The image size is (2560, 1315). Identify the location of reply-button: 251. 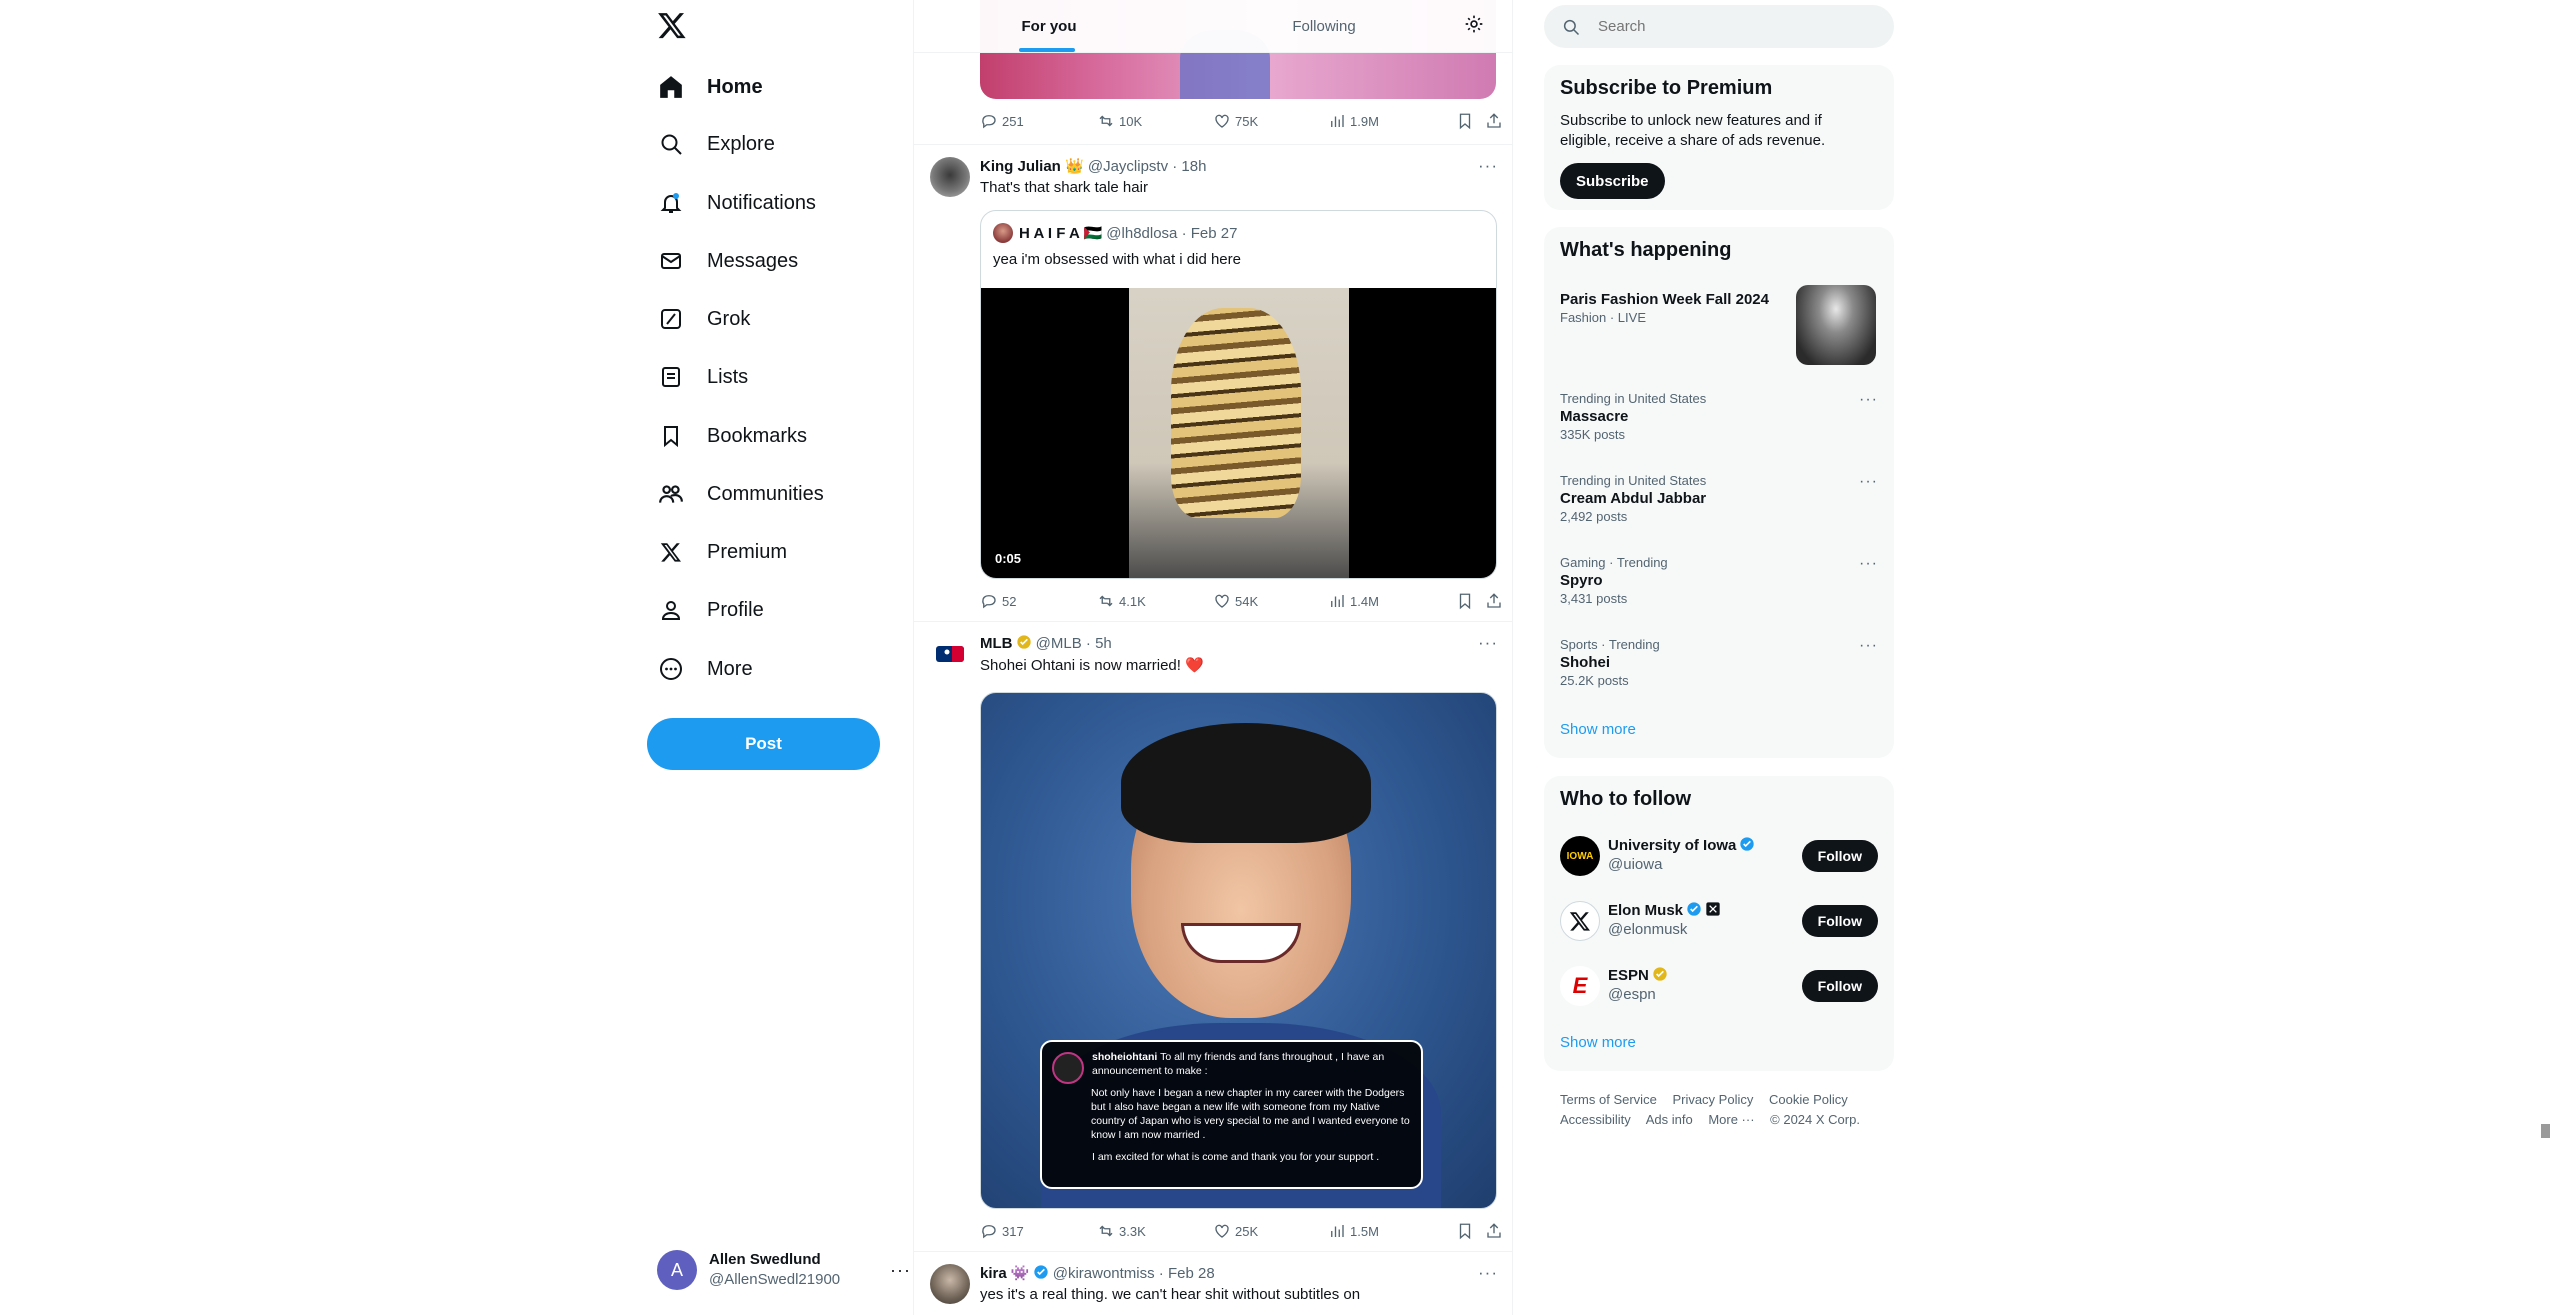
(1002, 121).